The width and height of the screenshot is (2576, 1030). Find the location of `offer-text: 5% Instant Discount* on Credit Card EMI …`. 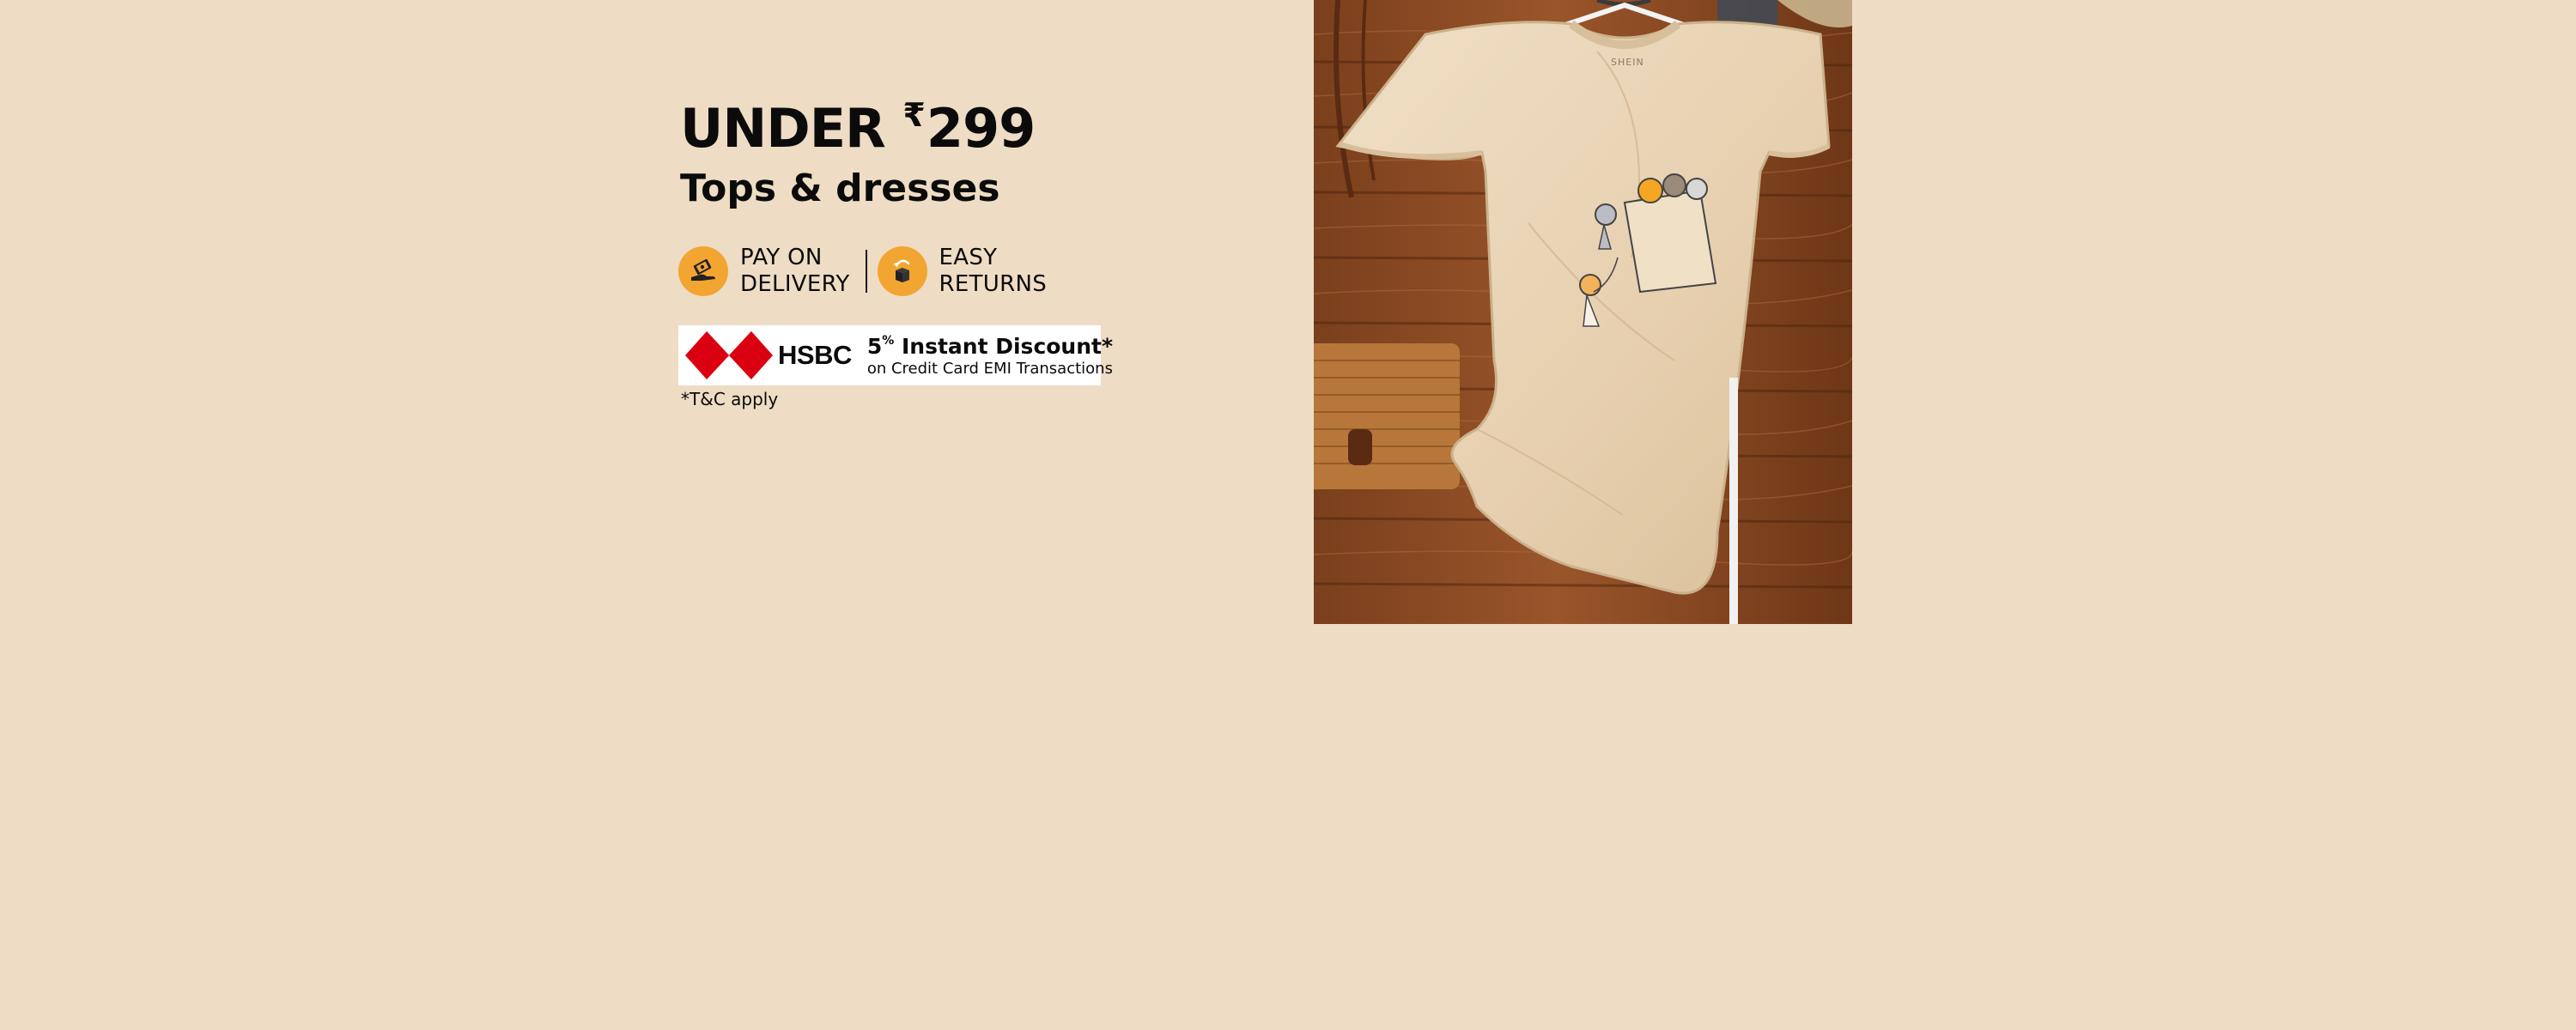

offer-text: 5% Instant Discount* on Credit Card EMI … is located at coordinates (990, 356).